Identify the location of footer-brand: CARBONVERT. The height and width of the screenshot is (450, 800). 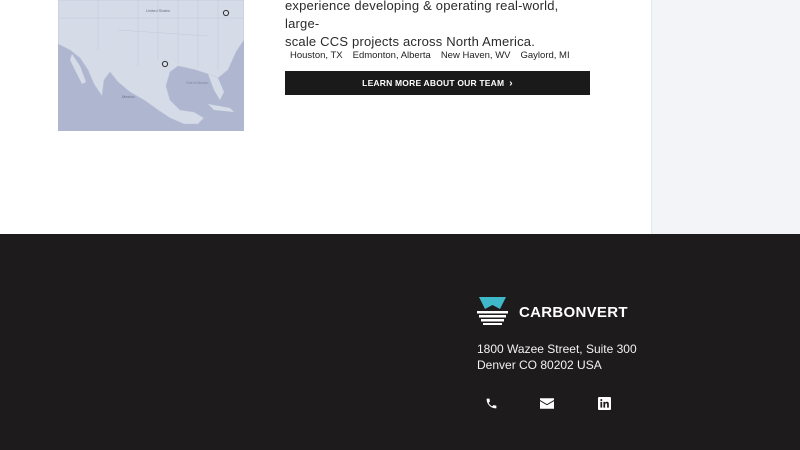
(552, 312).